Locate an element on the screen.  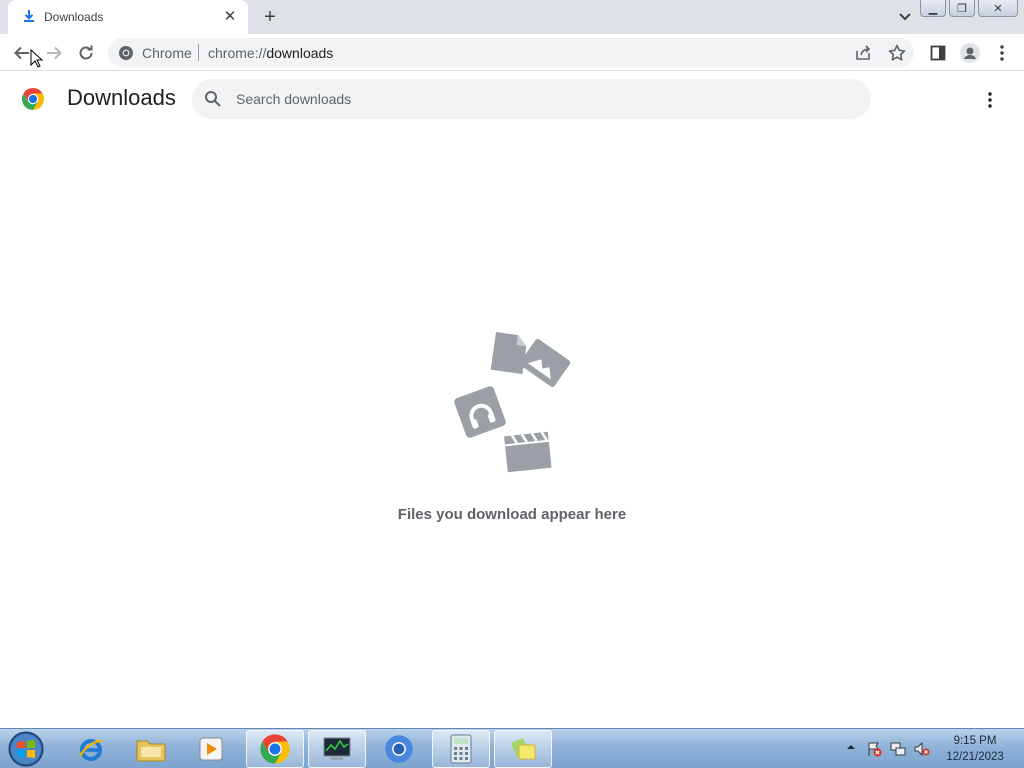
action-center-flag-icon is located at coordinates (874, 749).